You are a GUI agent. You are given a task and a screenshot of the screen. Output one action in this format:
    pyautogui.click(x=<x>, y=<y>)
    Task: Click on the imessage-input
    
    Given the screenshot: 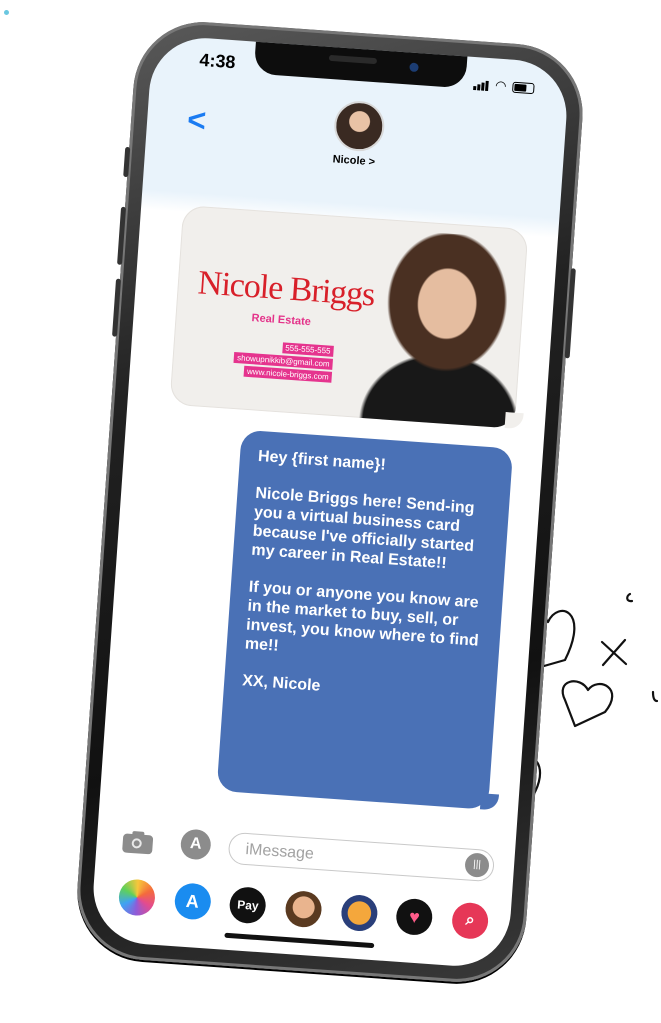 What is the action you would take?
    pyautogui.click(x=345, y=857)
    